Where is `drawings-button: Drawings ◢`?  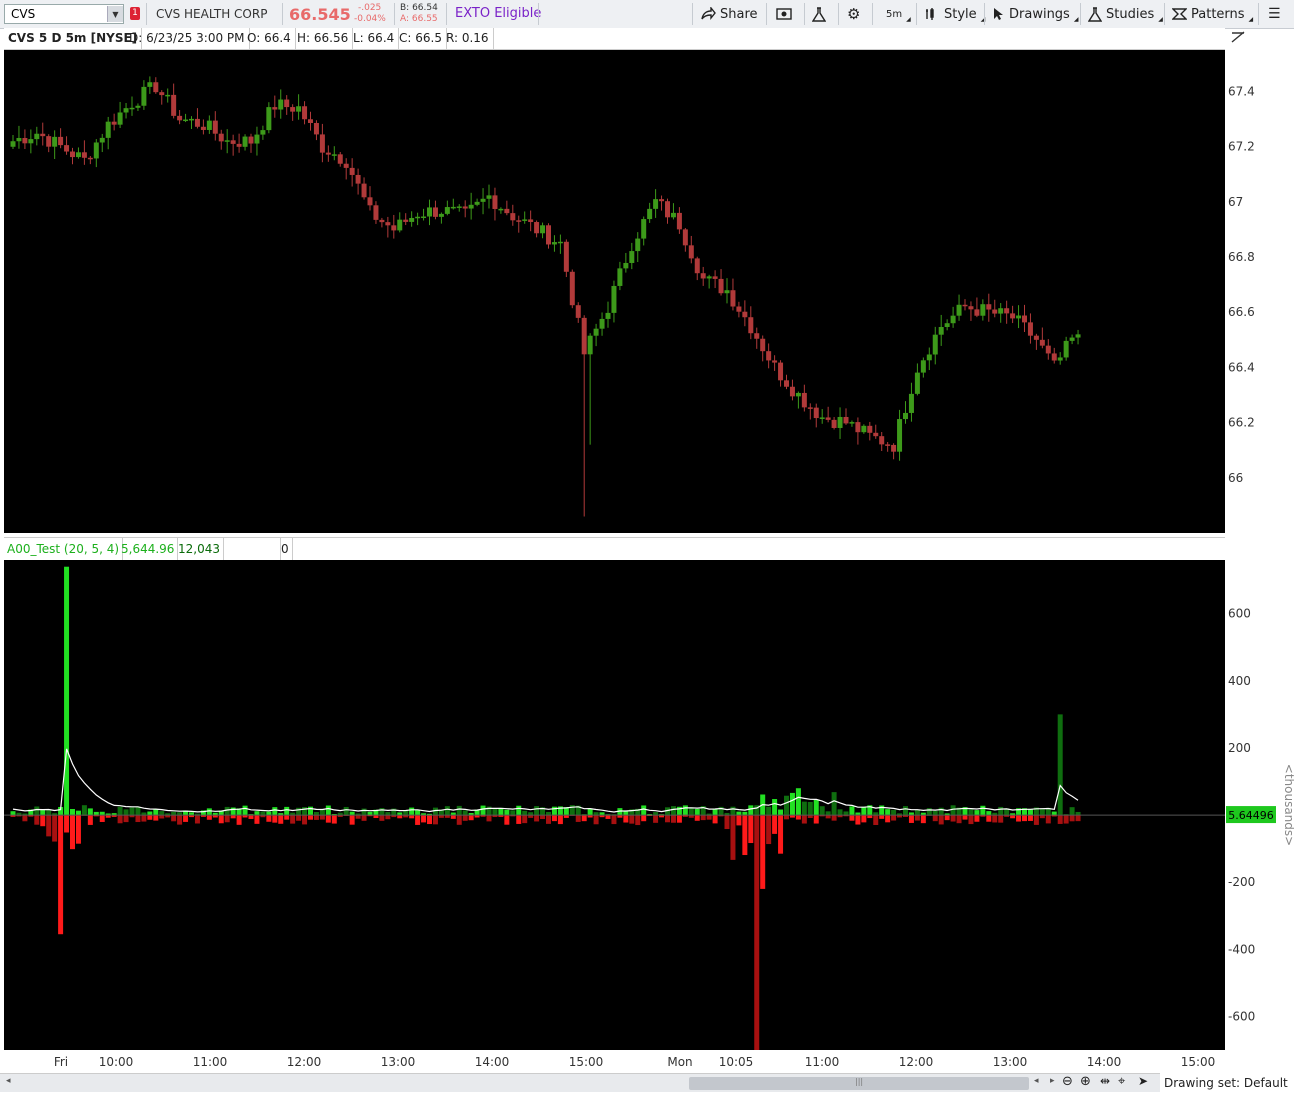 drawings-button: Drawings ◢ is located at coordinates (1035, 14).